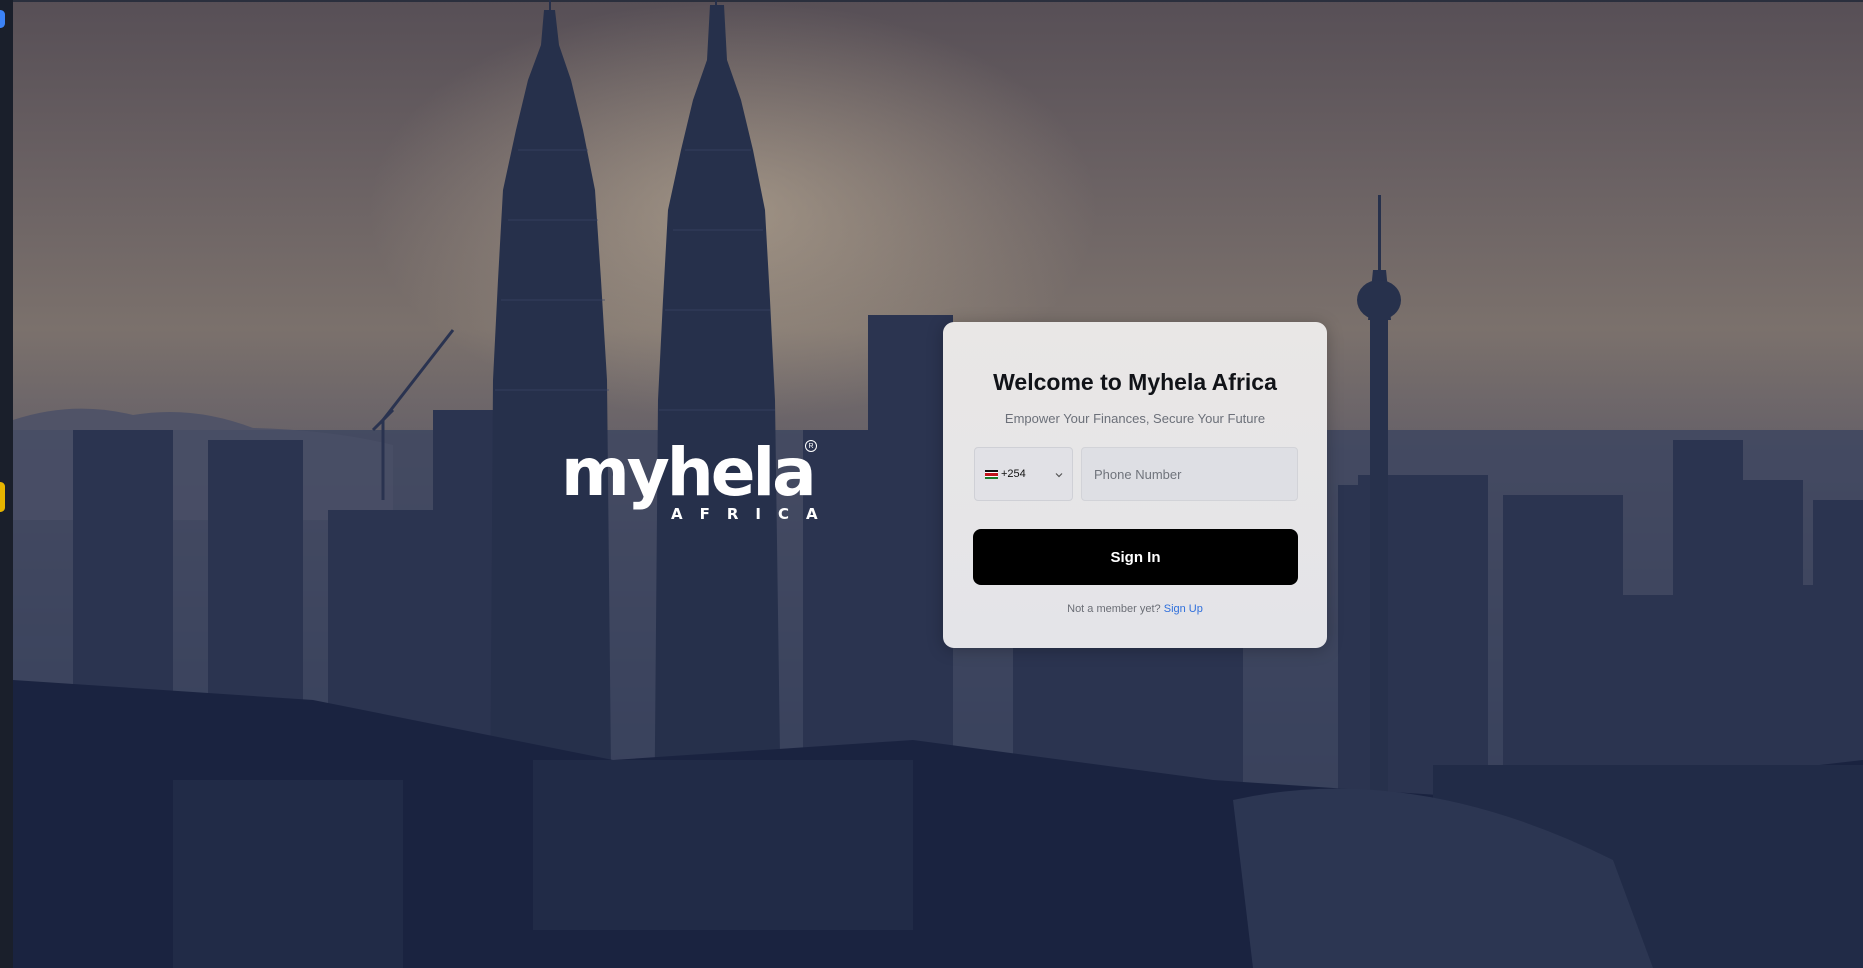 The height and width of the screenshot is (968, 1863). I want to click on signup-row: Not a member yet? Sign Up, so click(1135, 609).